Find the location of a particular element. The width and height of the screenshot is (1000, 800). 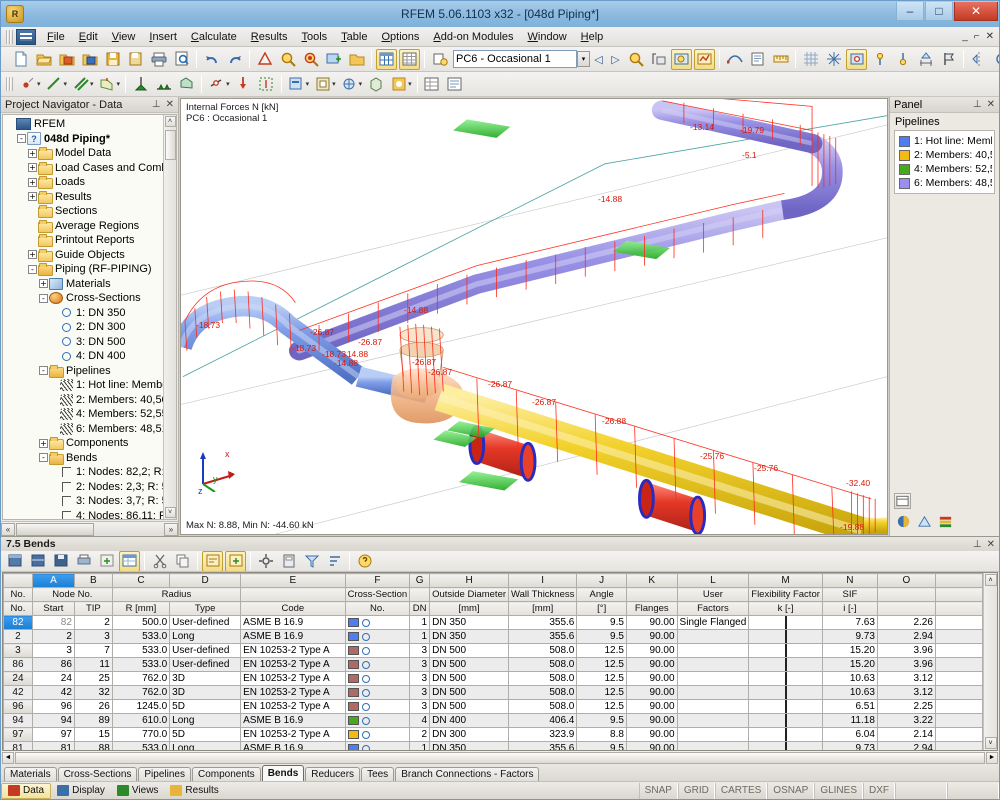

column-header-K: K is located at coordinates (651, 580).